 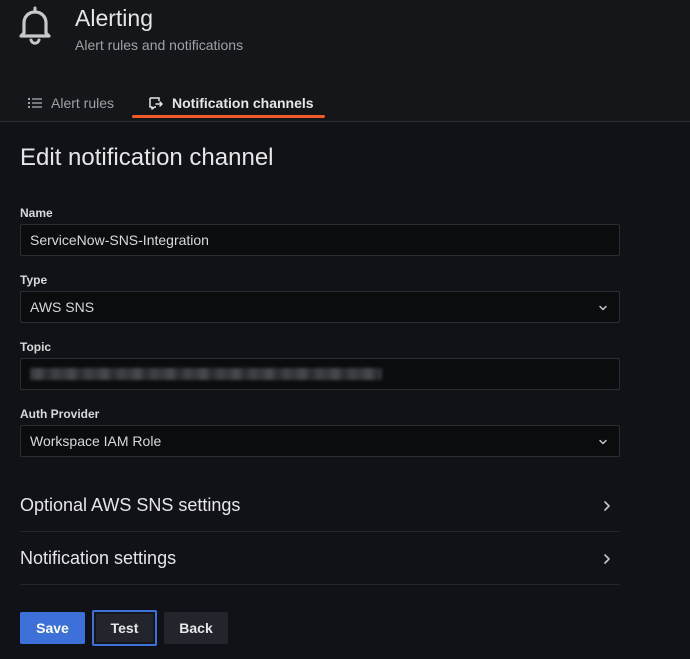 I want to click on page-title: Edit notification channel, so click(x=147, y=157).